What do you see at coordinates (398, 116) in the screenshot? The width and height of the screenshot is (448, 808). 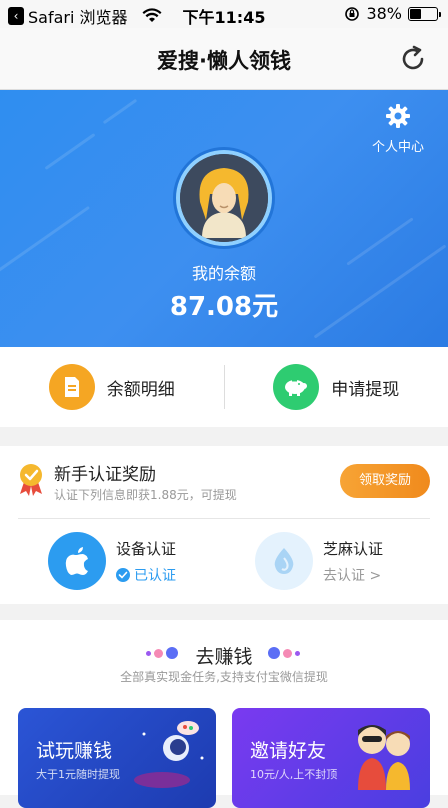 I see `gear-icon` at bounding box center [398, 116].